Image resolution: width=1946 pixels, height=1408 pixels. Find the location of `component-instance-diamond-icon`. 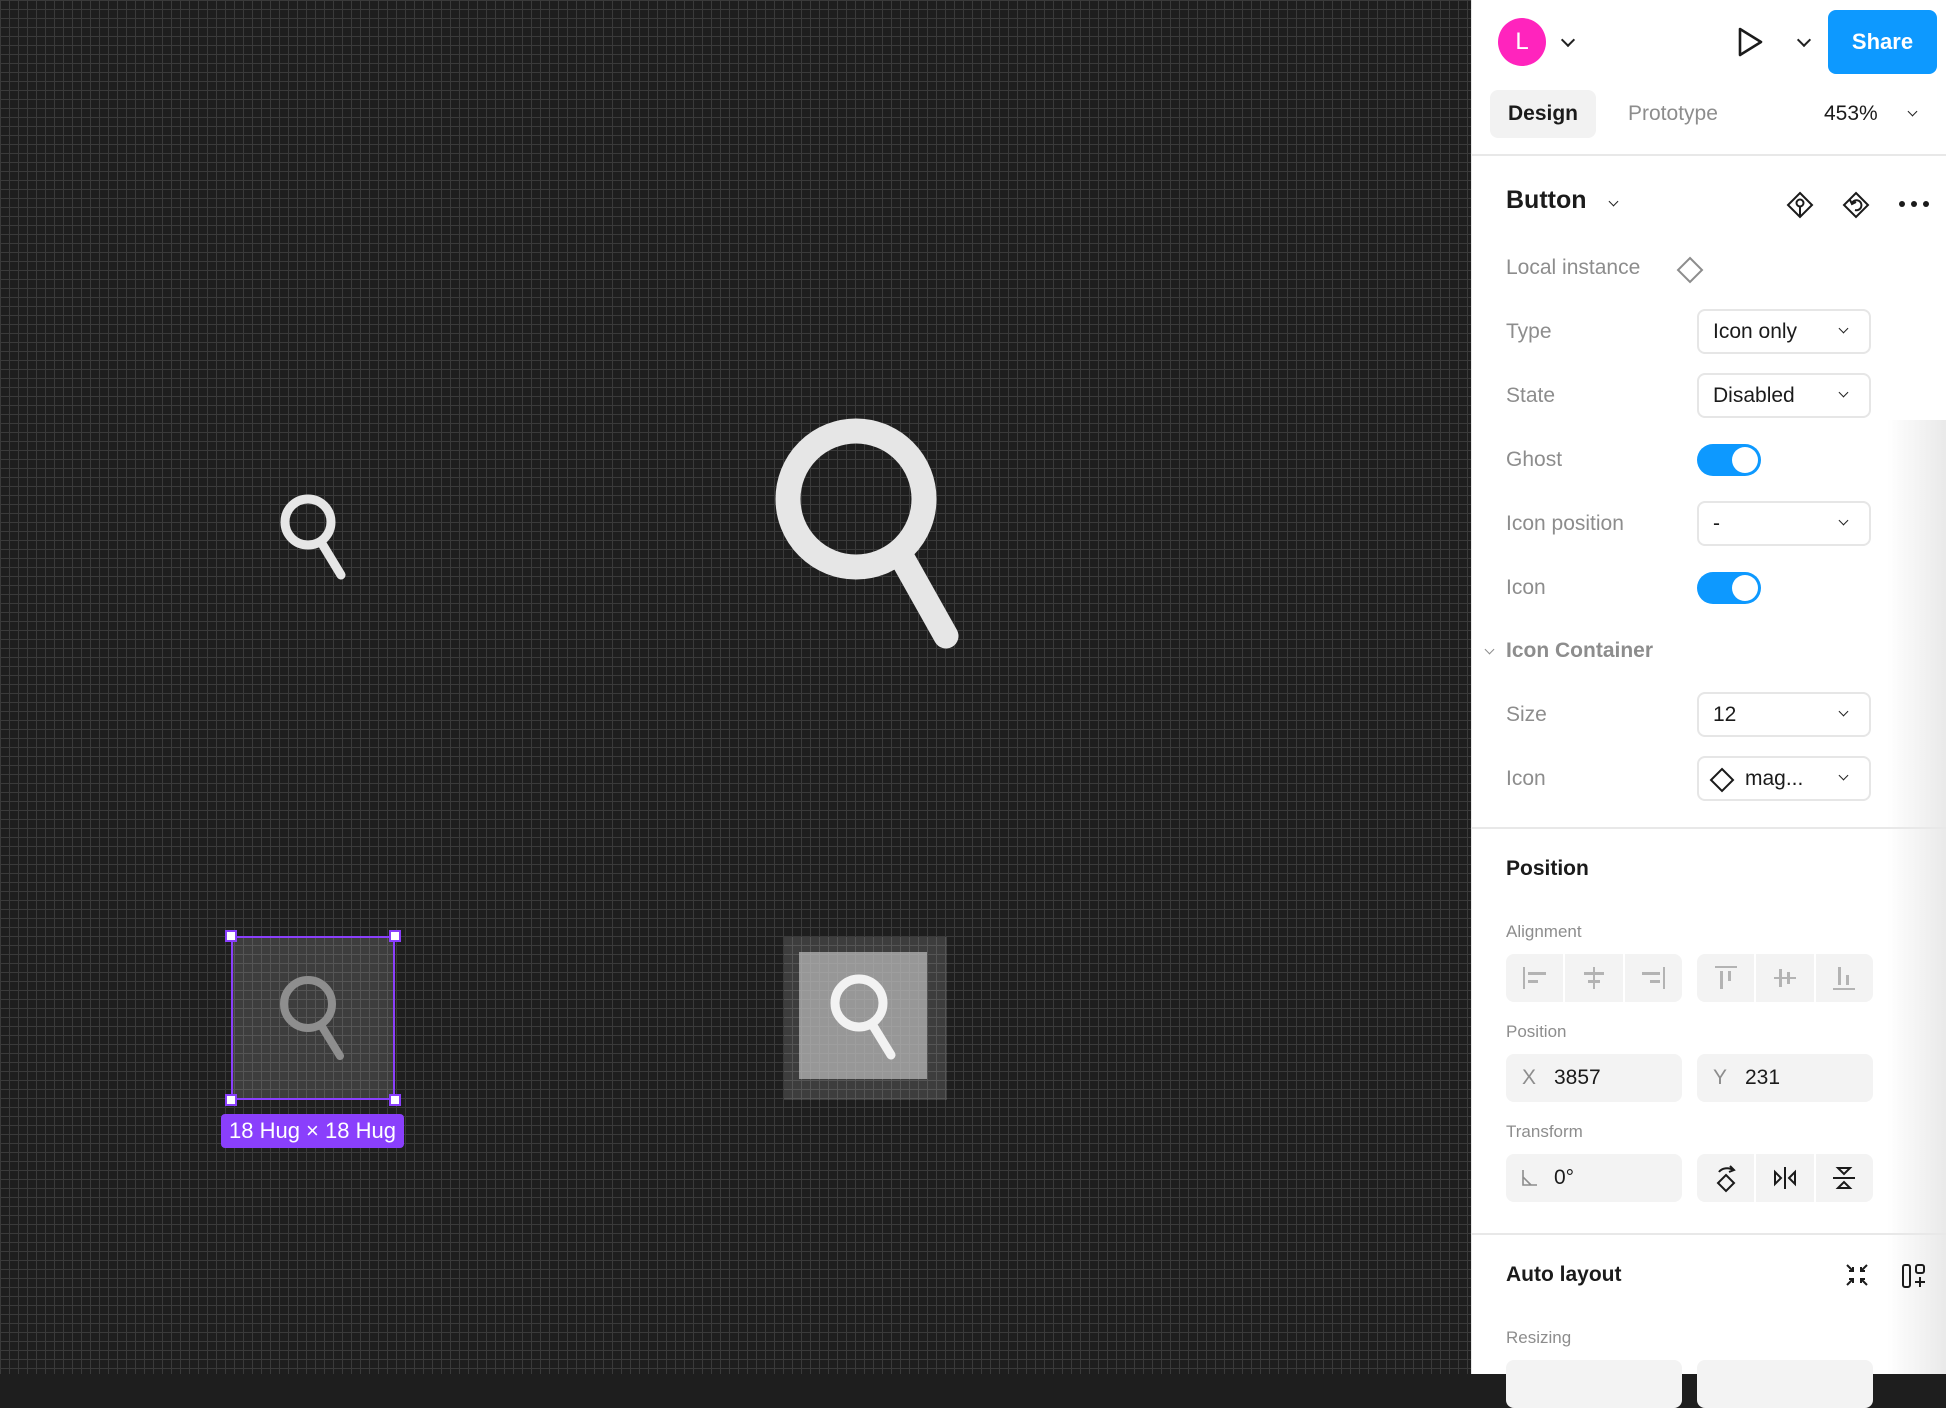

component-instance-diamond-icon is located at coordinates (1690, 270).